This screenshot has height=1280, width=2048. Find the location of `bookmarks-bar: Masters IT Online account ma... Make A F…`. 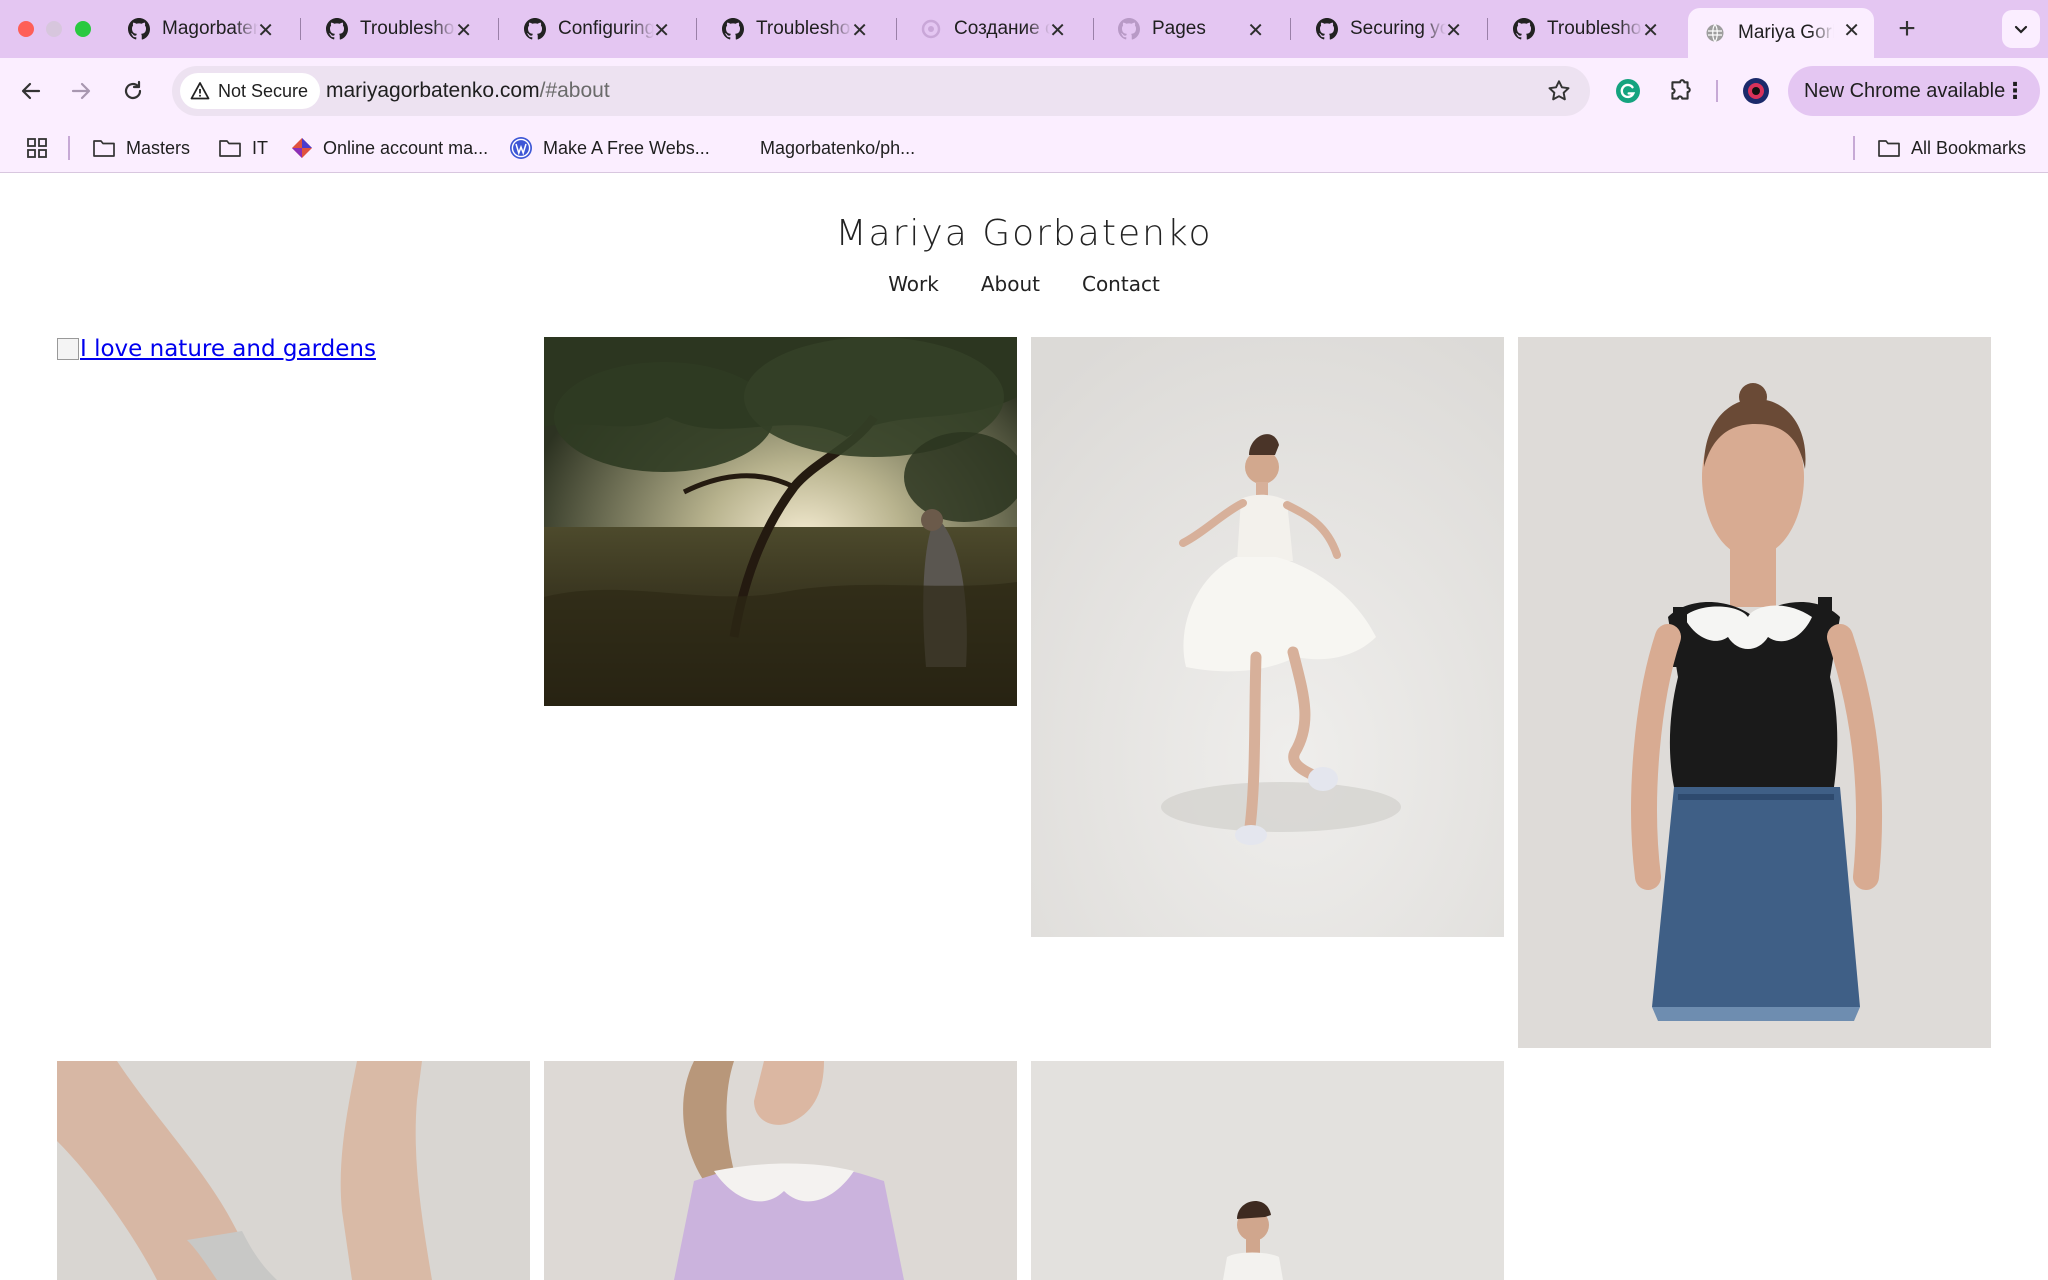

bookmarks-bar: Masters IT Online account ma... Make A F… is located at coordinates (1024, 148).